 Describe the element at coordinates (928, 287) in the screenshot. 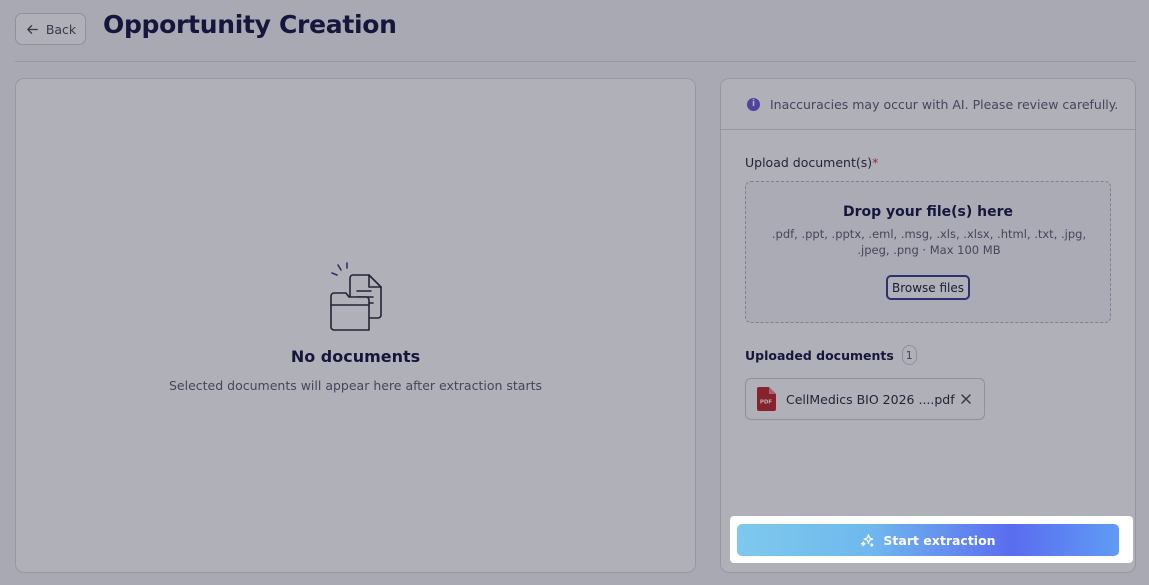

I see `browse-files-button: Browse files` at that location.